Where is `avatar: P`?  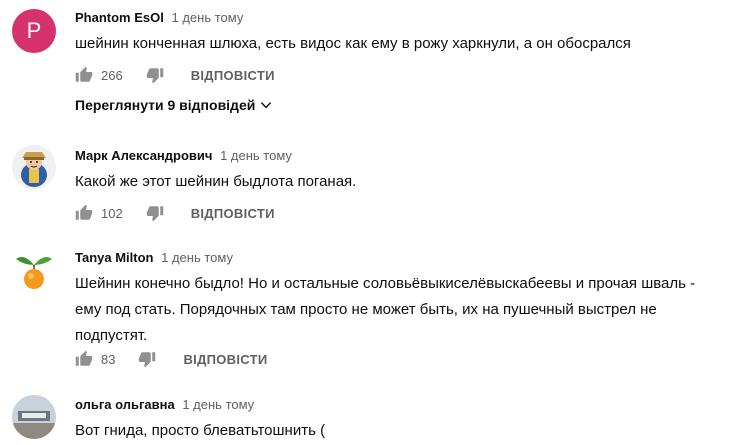
avatar: P is located at coordinates (34, 31).